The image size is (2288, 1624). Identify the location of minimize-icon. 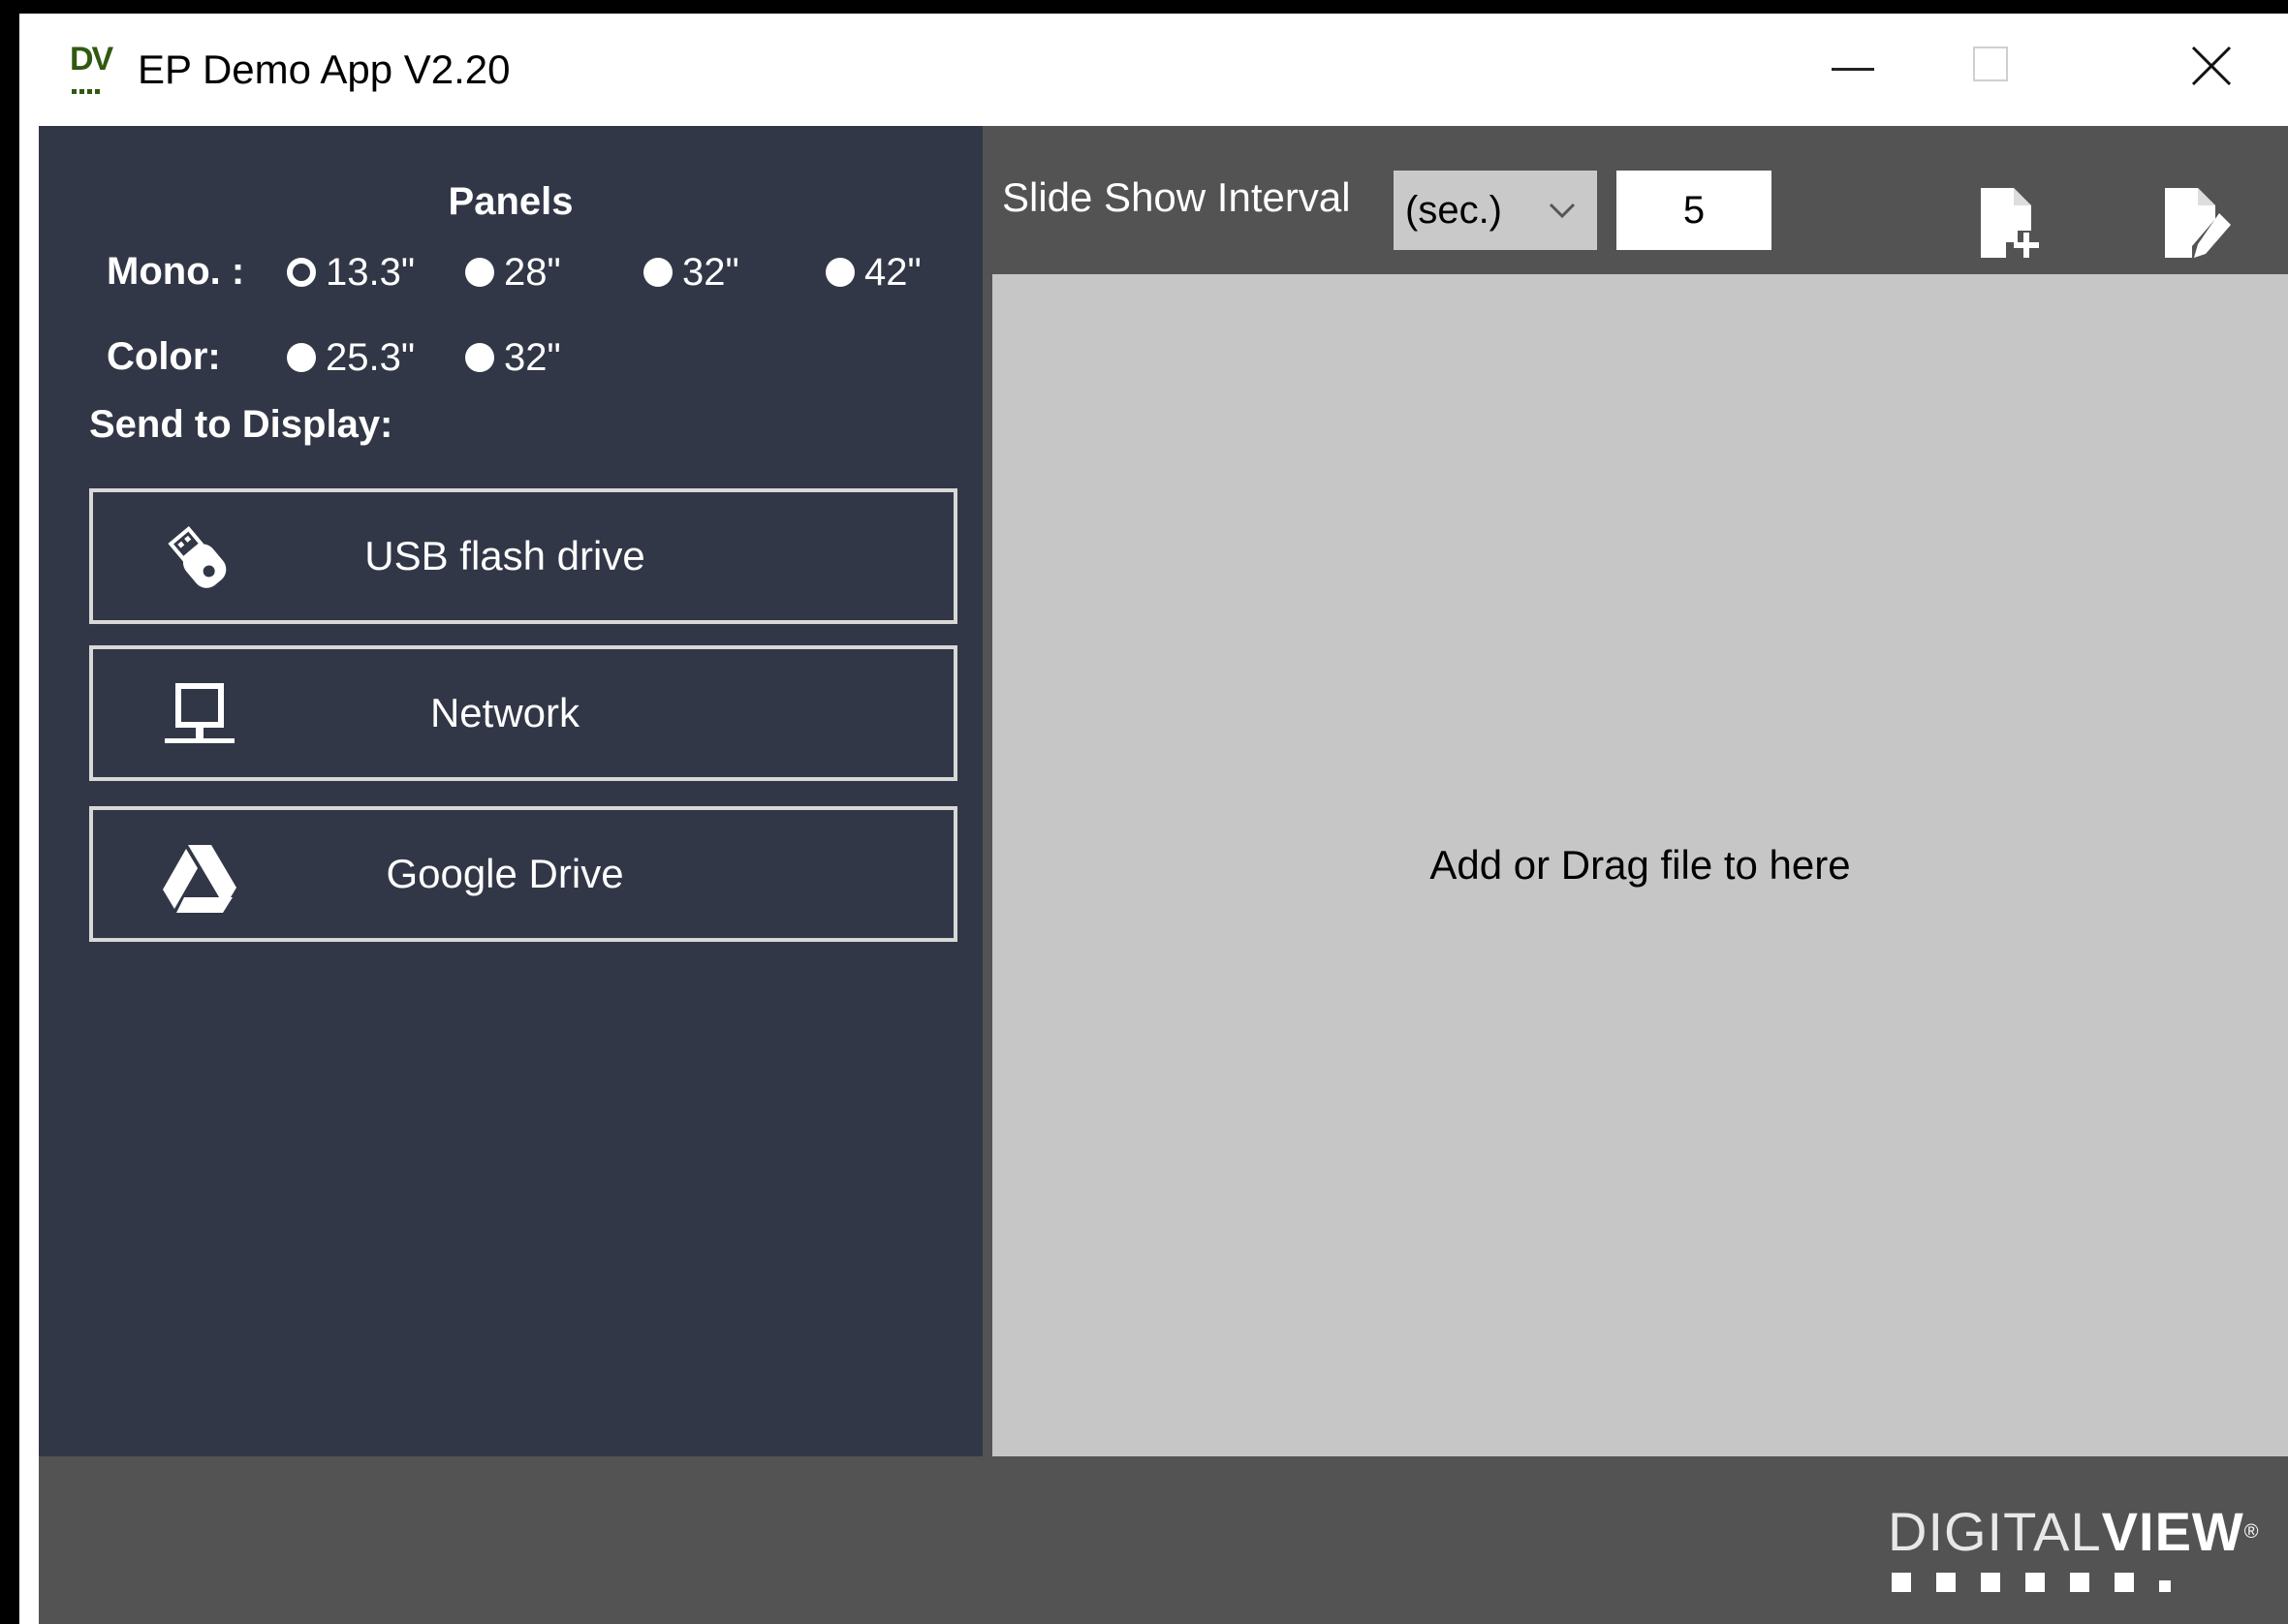
(1853, 70).